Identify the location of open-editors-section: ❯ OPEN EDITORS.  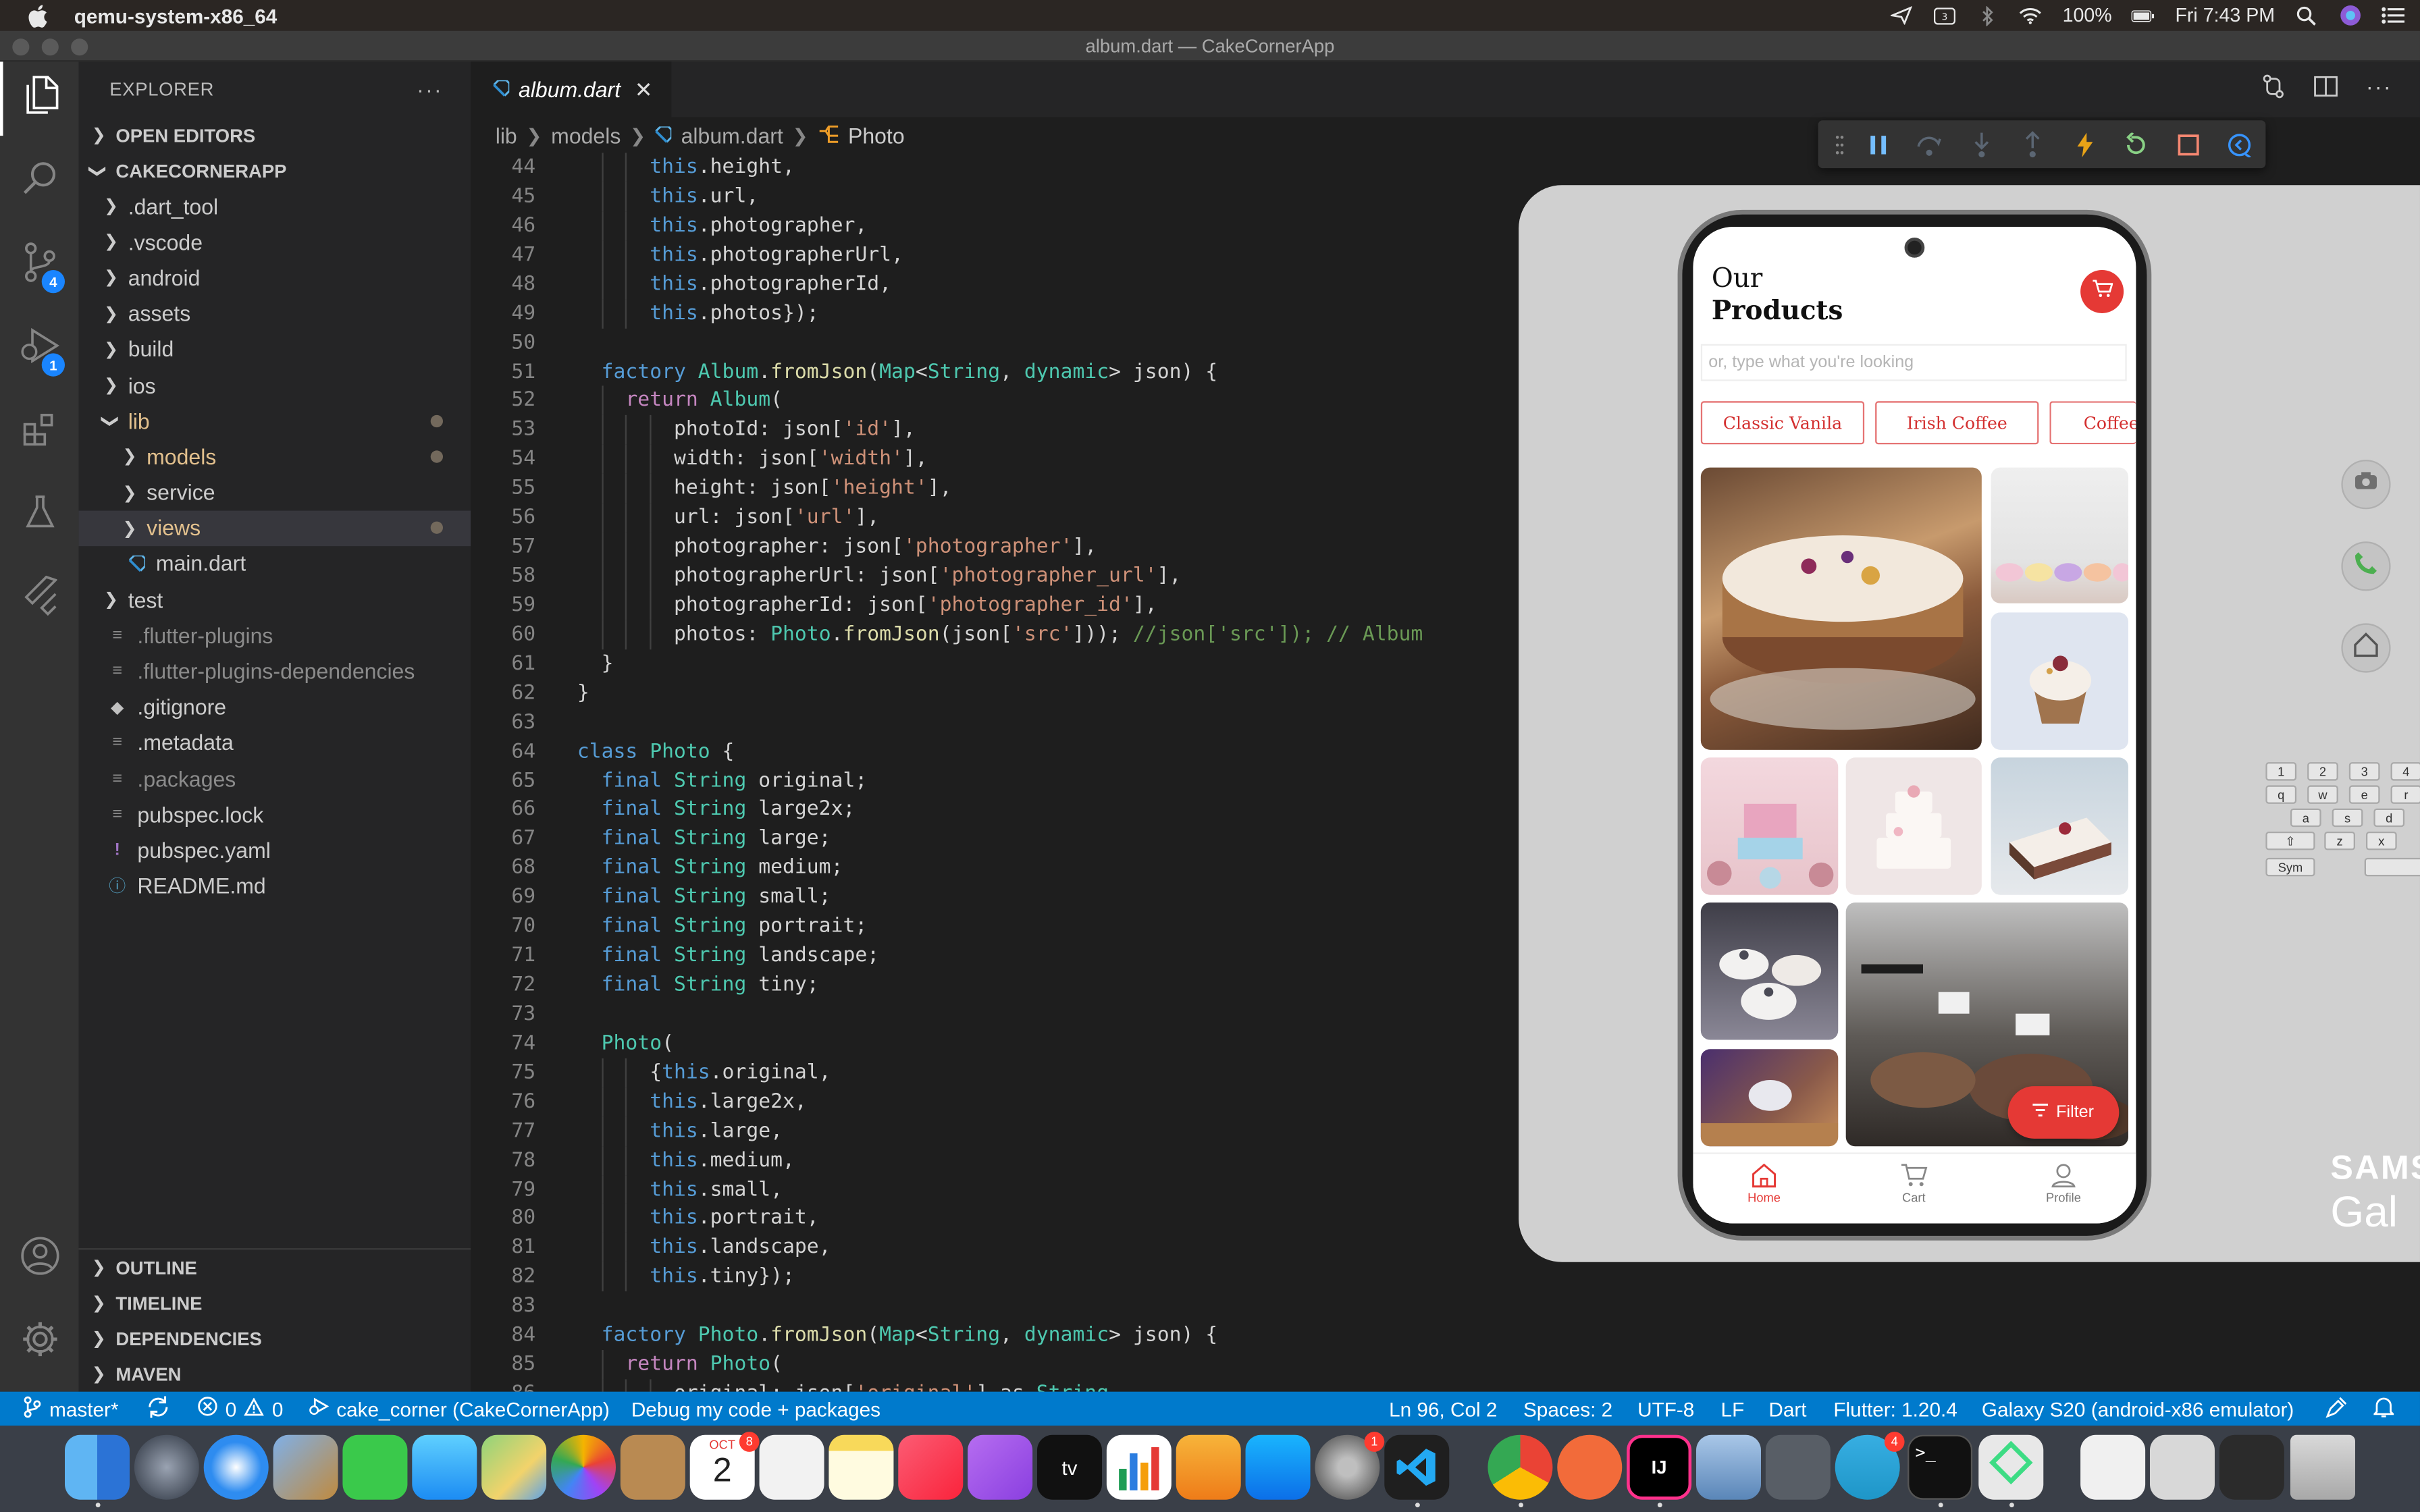
(275, 135).